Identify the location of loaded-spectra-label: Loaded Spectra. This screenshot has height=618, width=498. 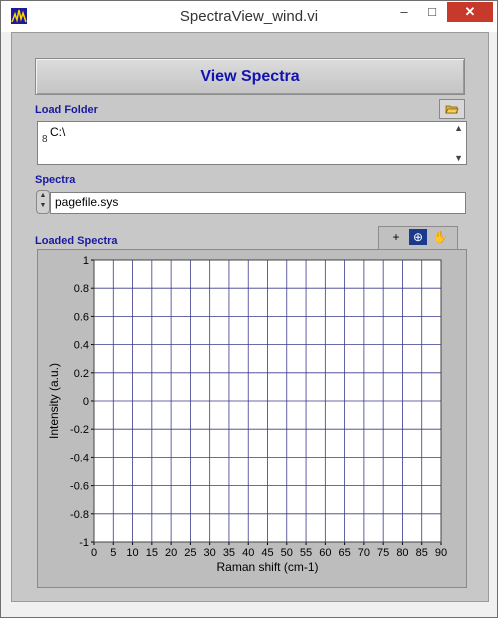
(76, 241).